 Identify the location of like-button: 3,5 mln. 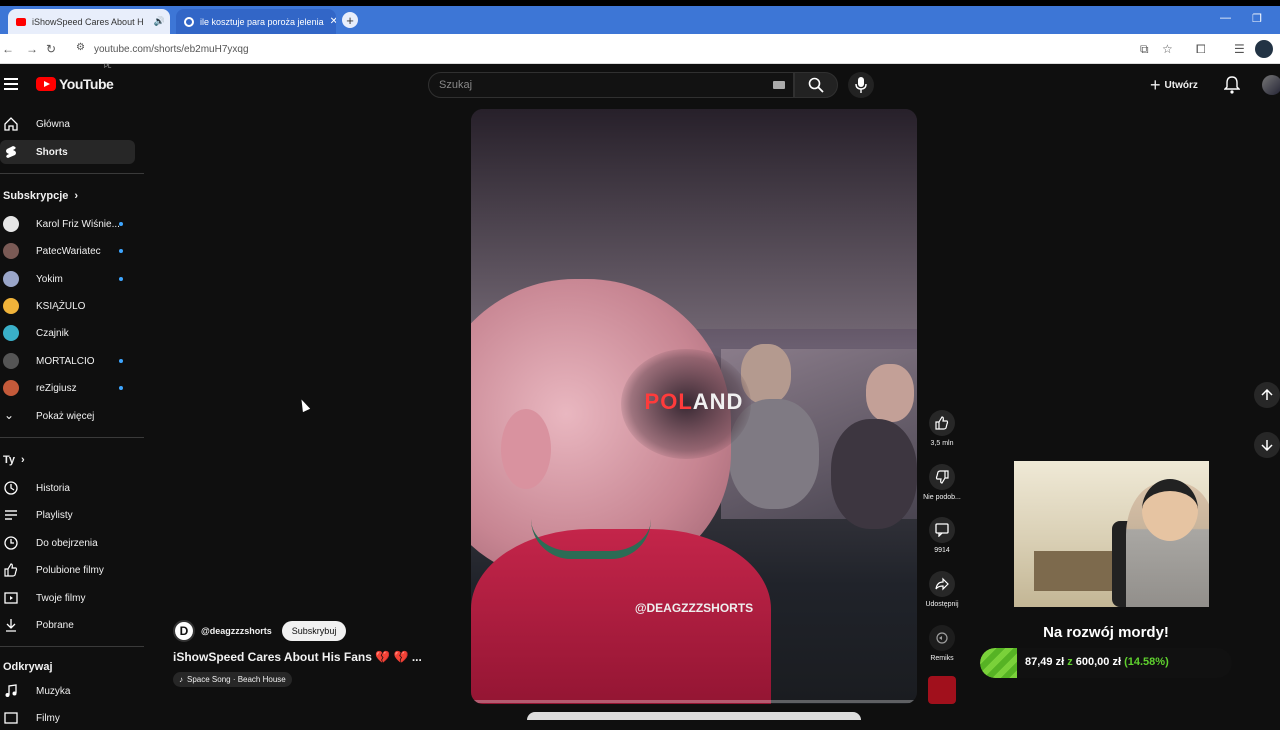
(942, 428).